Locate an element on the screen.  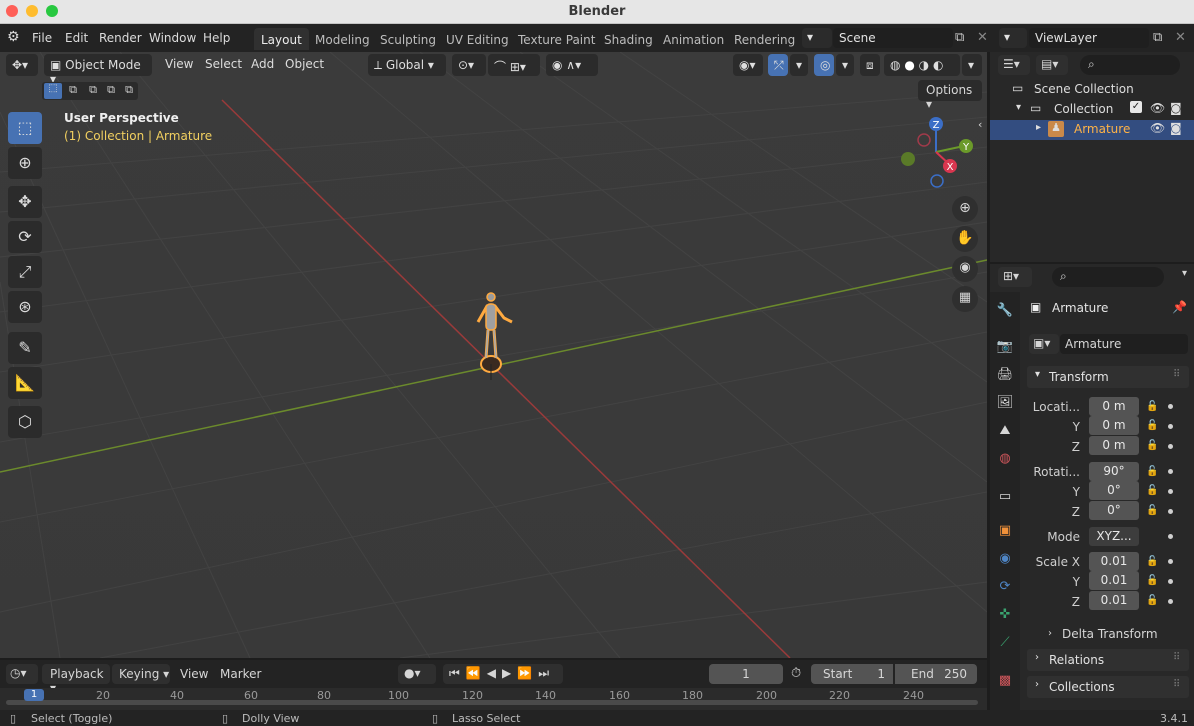
select-extend-icon: ⧉ is located at coordinates (73, 90).